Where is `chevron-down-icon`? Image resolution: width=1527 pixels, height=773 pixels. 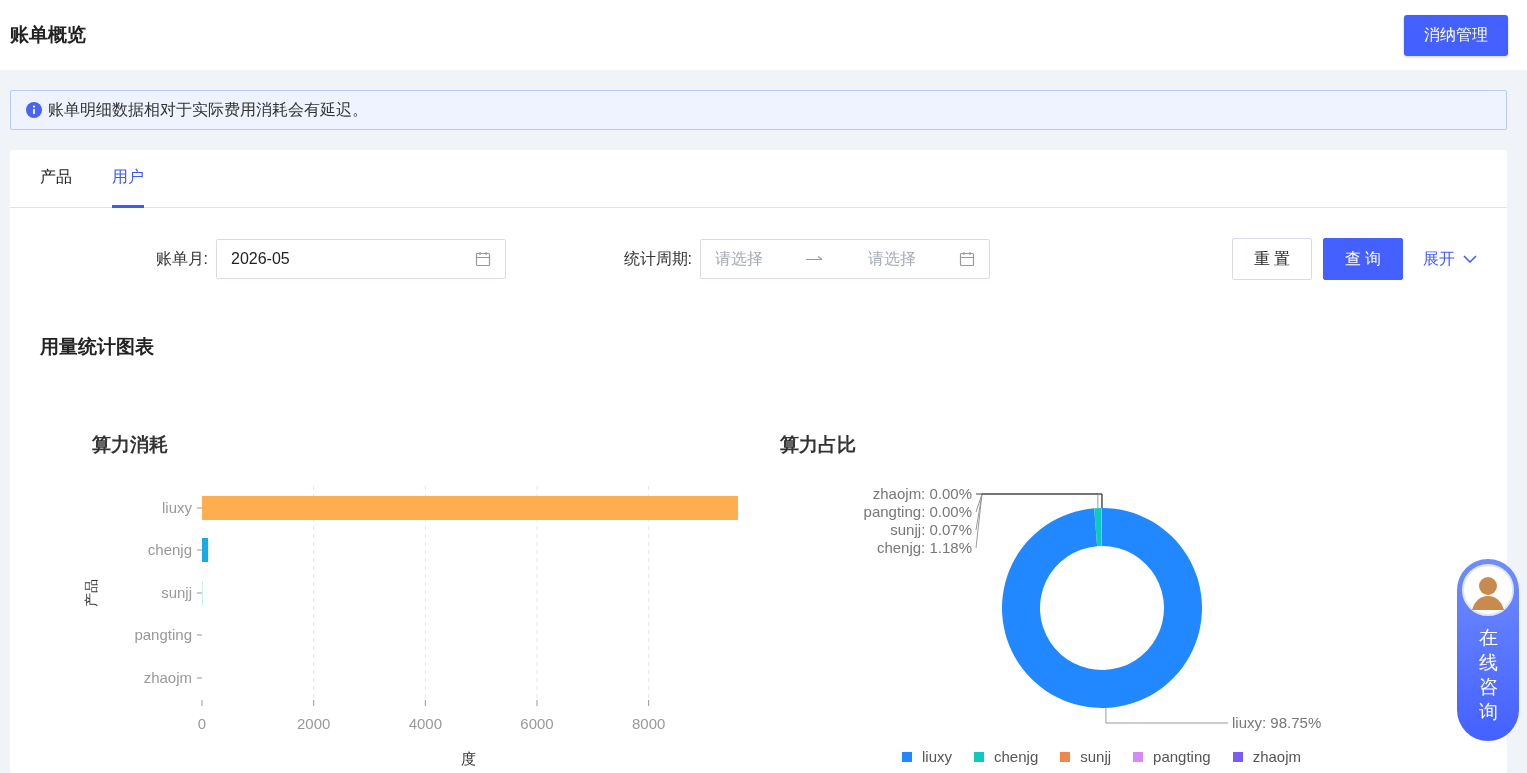 chevron-down-icon is located at coordinates (1470, 259).